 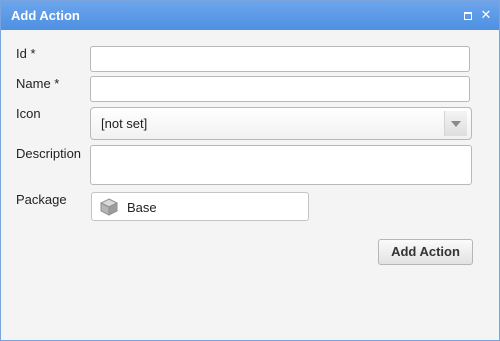 I want to click on chevron-down-icon, so click(x=456, y=124).